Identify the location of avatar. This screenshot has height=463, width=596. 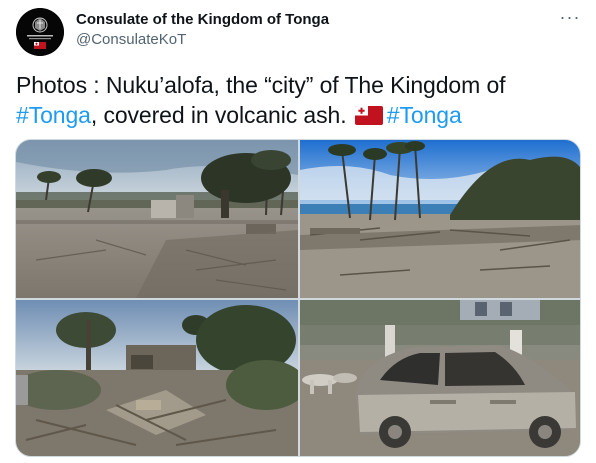
(40, 32).